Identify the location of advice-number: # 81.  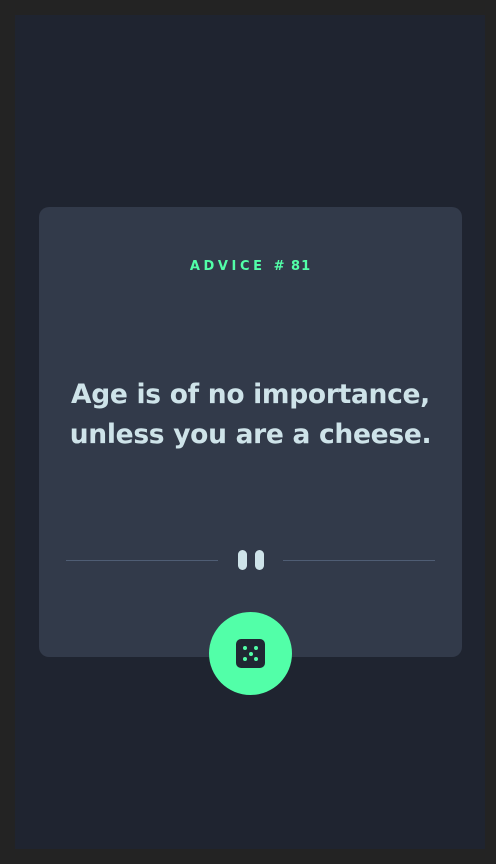
(292, 266).